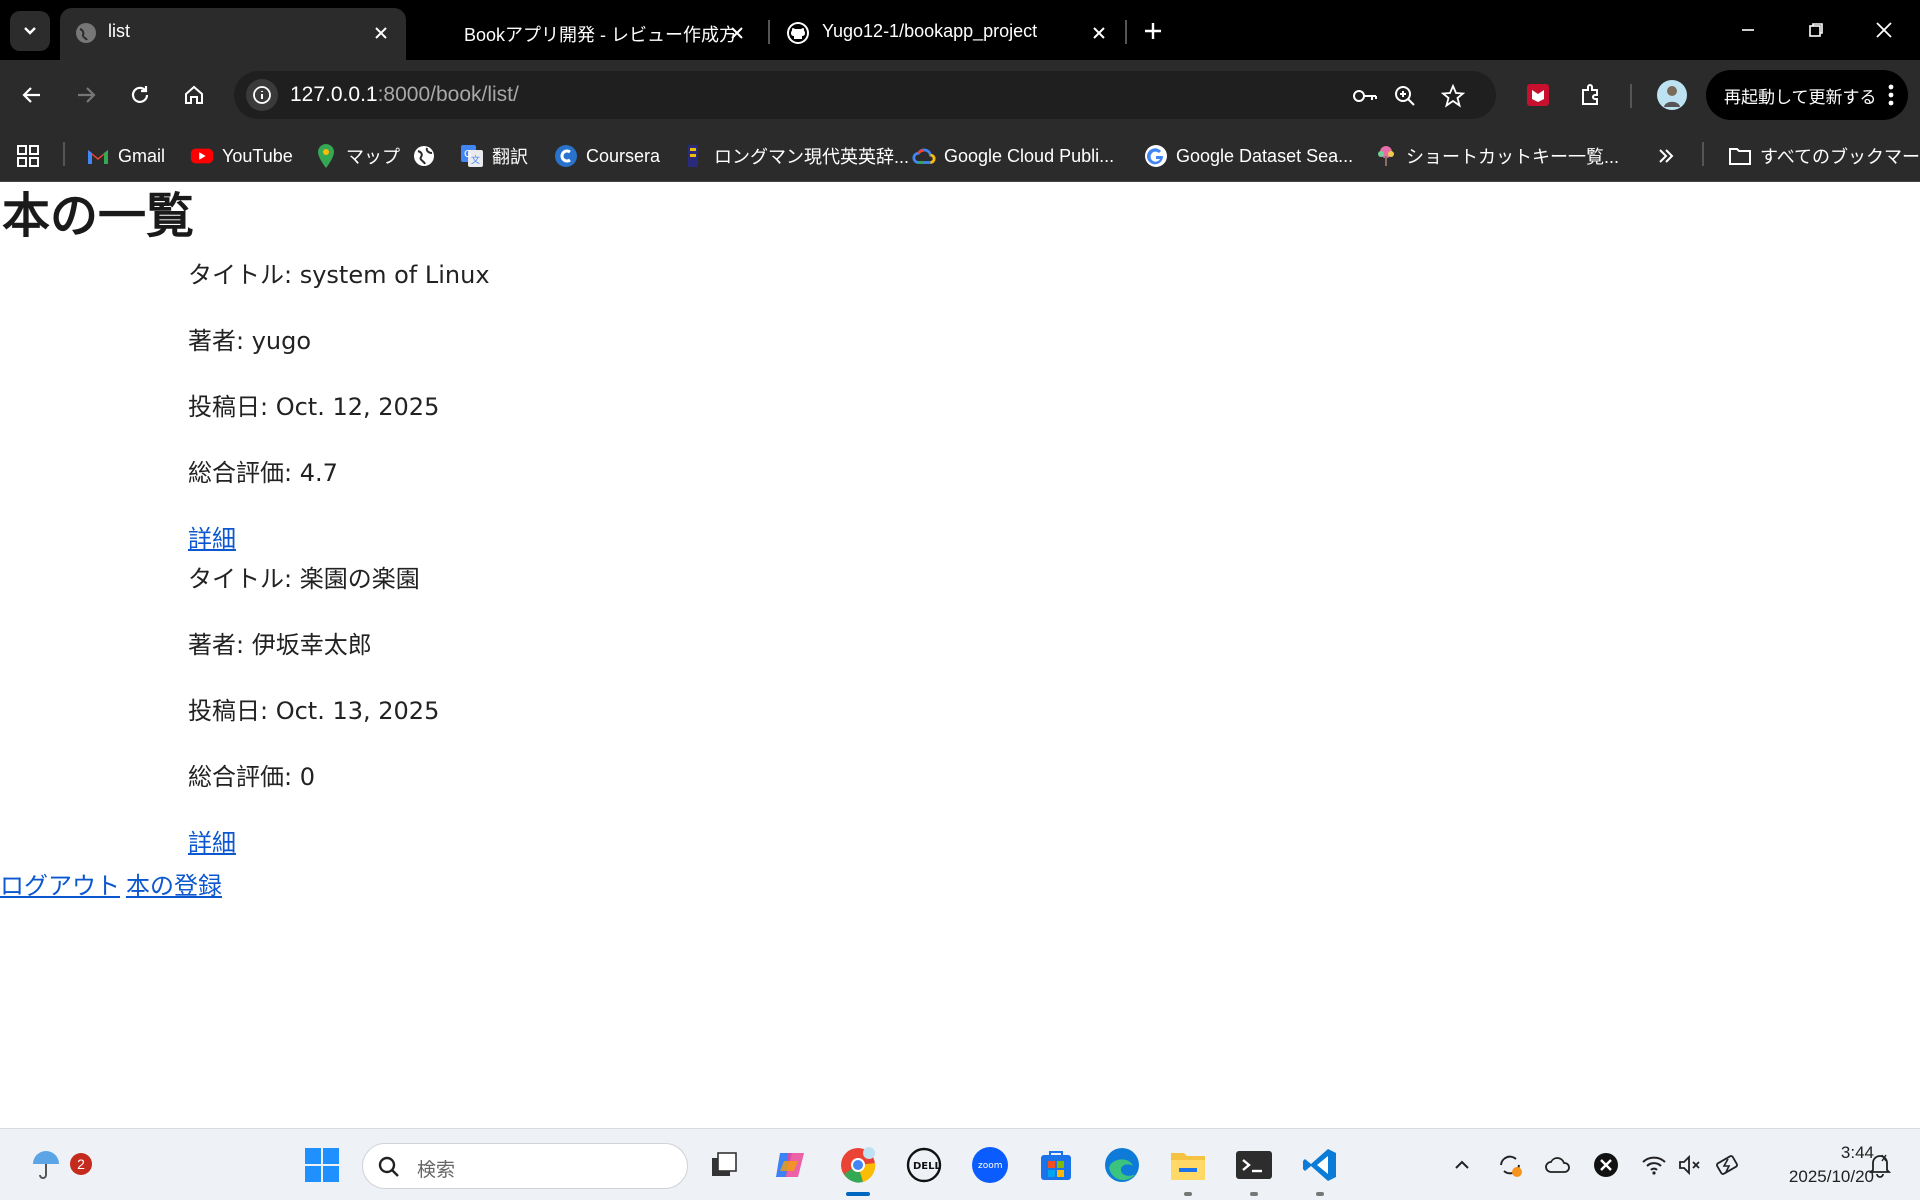  I want to click on volume-muted-icon, so click(1689, 1165).